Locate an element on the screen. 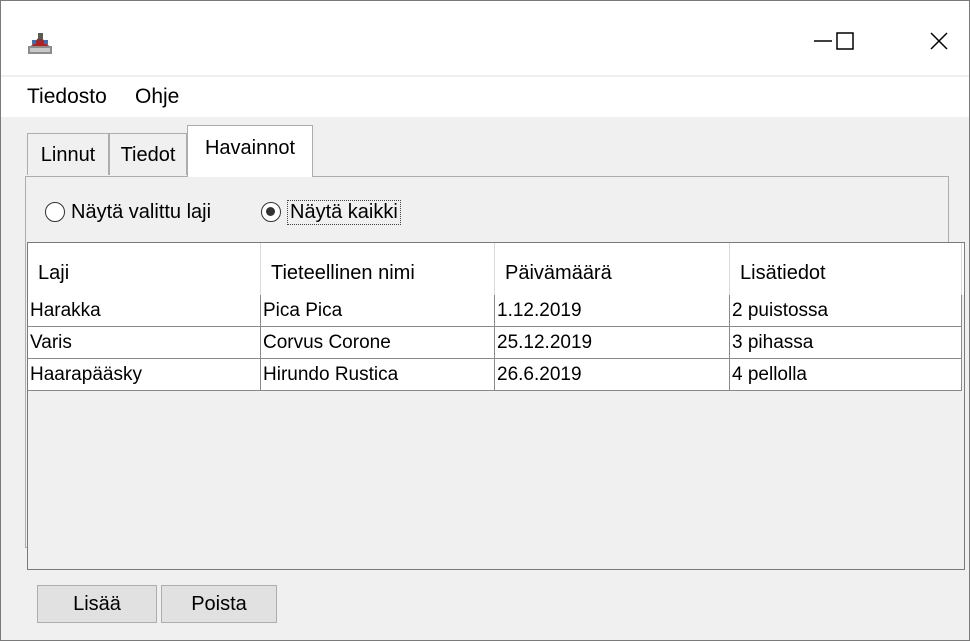  radio-show-all: Näytä kaikki is located at coordinates (331, 212).